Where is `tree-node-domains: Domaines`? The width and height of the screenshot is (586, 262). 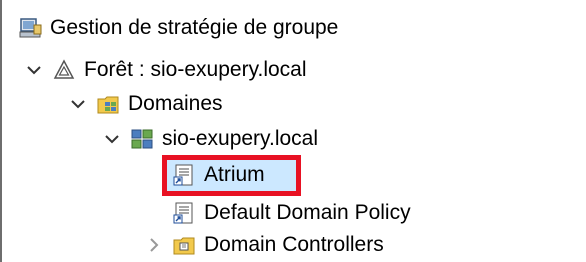
tree-node-domains: Domaines is located at coordinates (145, 104).